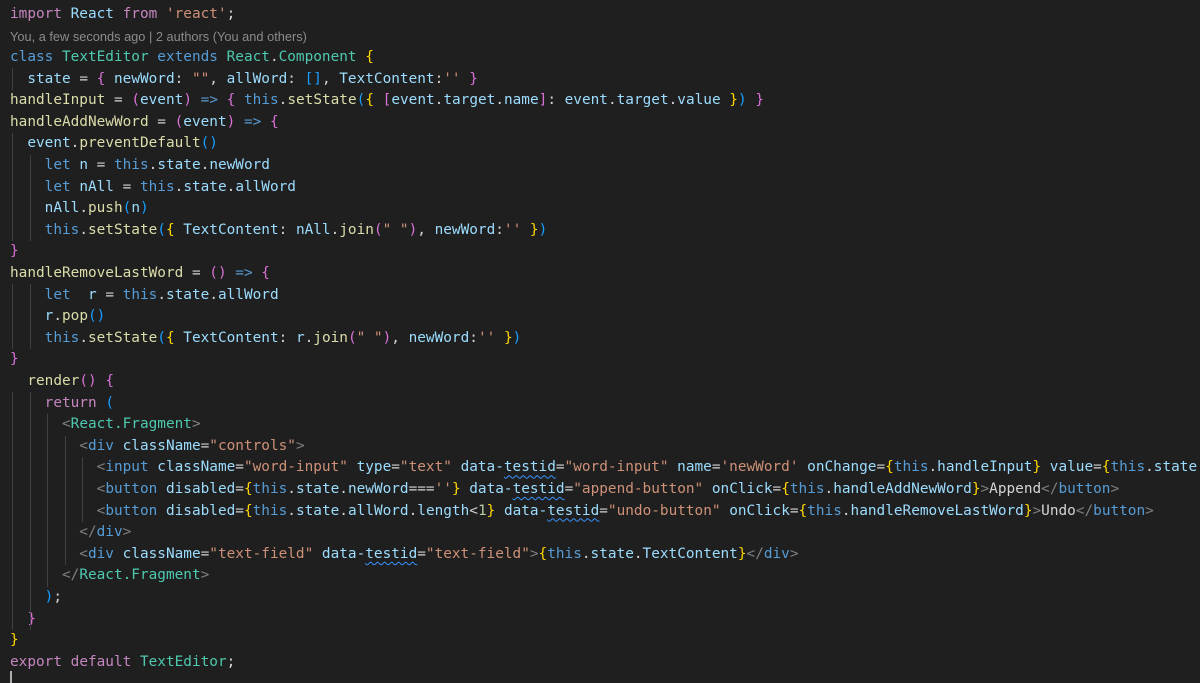 The image size is (1200, 683). Describe the element at coordinates (369, 467) in the screenshot. I see `code-token: type` at that location.